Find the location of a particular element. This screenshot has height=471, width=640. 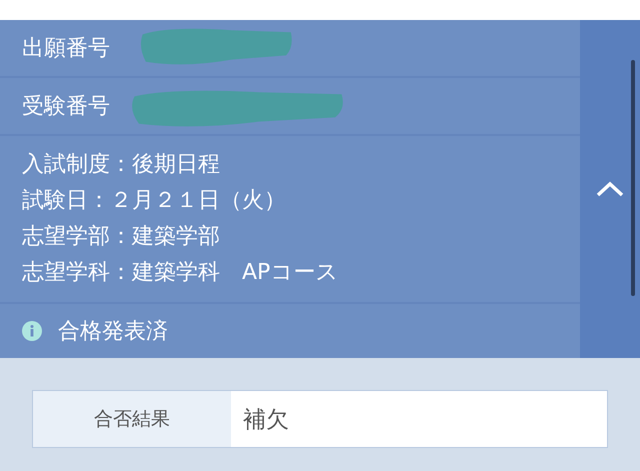

scrollbar is located at coordinates (633, 178).